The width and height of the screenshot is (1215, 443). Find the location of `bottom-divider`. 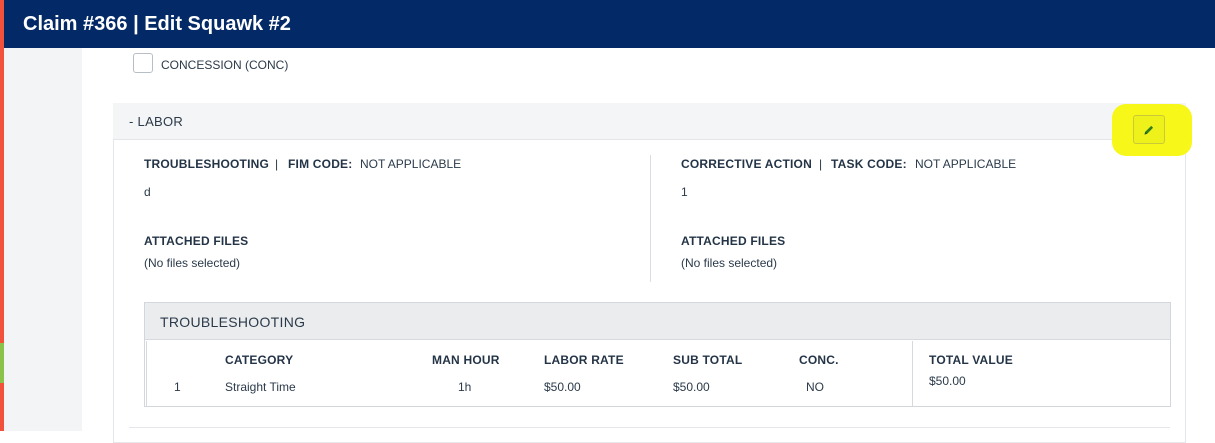

bottom-divider is located at coordinates (649, 427).